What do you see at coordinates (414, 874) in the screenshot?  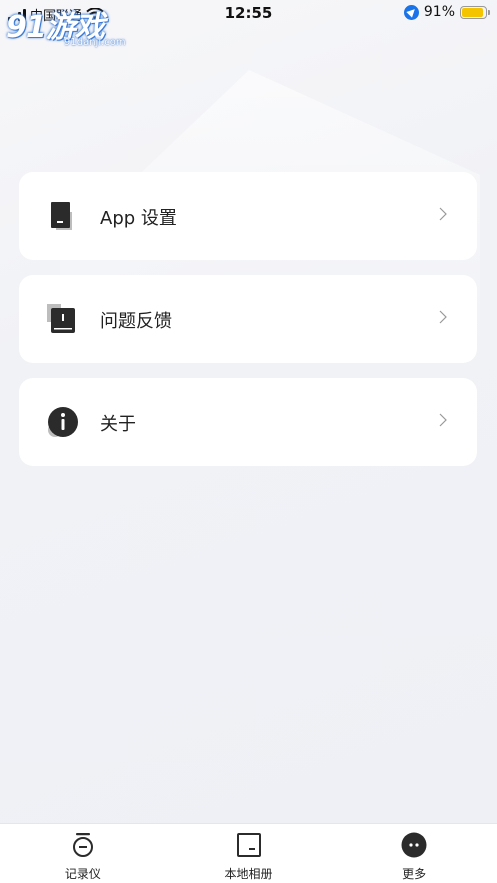 I see `tab-label: 更多` at bounding box center [414, 874].